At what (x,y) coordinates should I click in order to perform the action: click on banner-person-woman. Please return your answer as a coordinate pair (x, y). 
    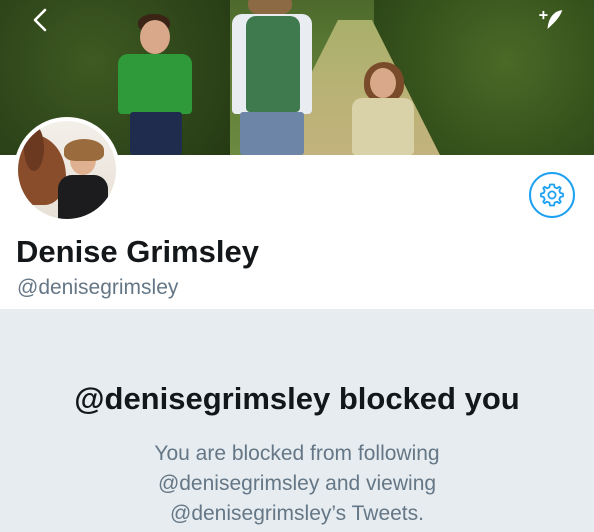
    Looking at the image, I should click on (272, 77).